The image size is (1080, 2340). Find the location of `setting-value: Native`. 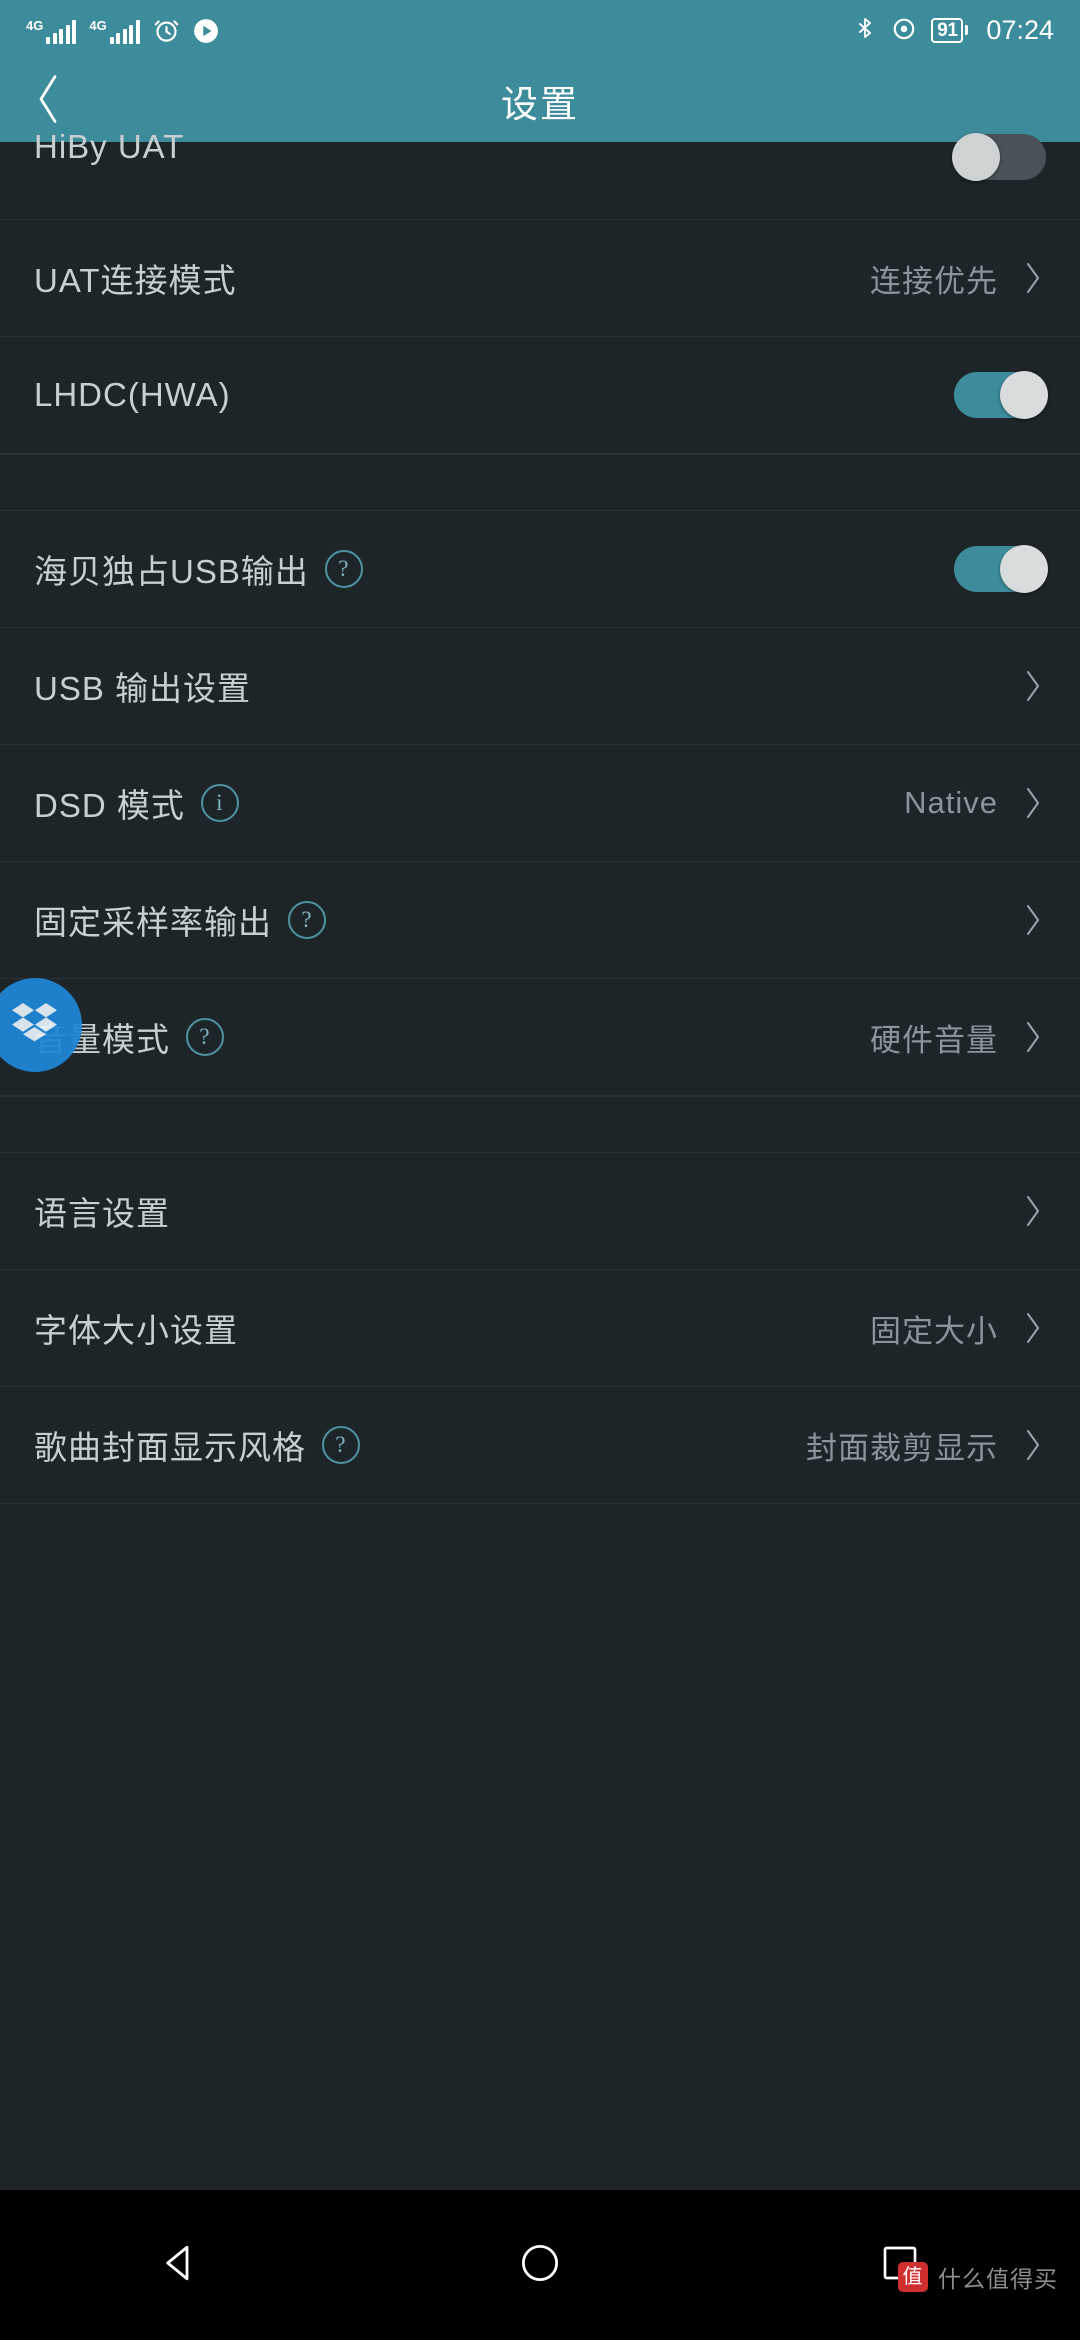

setting-value: Native is located at coordinates (951, 802).